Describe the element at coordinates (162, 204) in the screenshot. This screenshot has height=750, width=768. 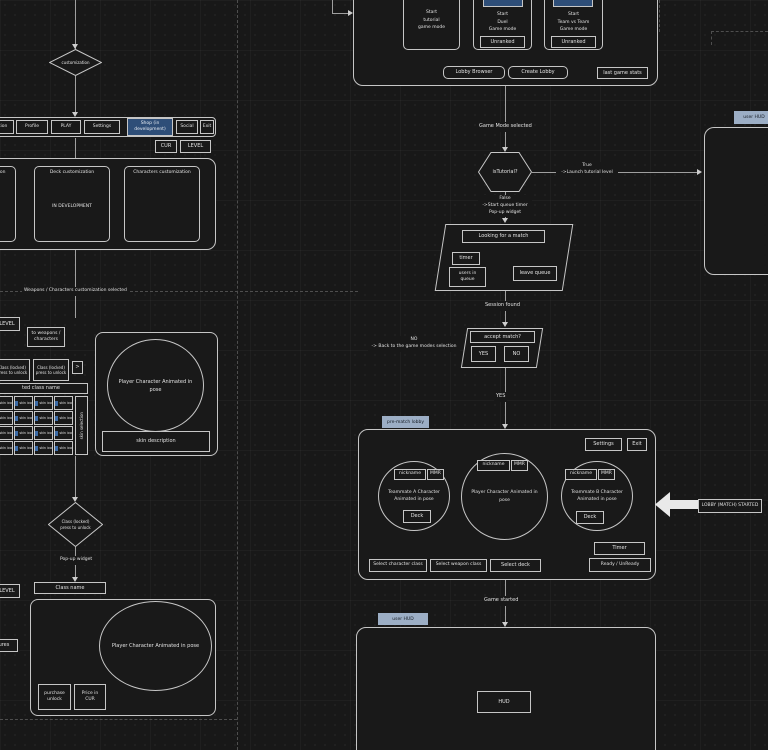
I see `characters-customization-card: Characters customization` at that location.